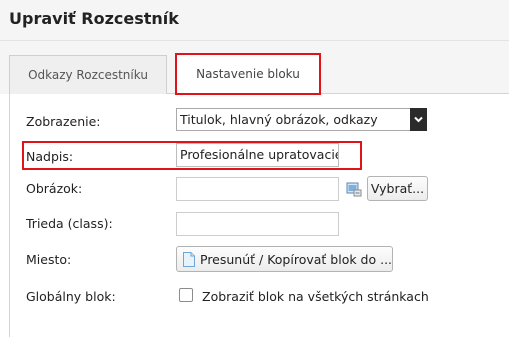  What do you see at coordinates (88, 74) in the screenshot?
I see `tab-odkazy-rozcestniku: Odkazy Rozcestníku` at bounding box center [88, 74].